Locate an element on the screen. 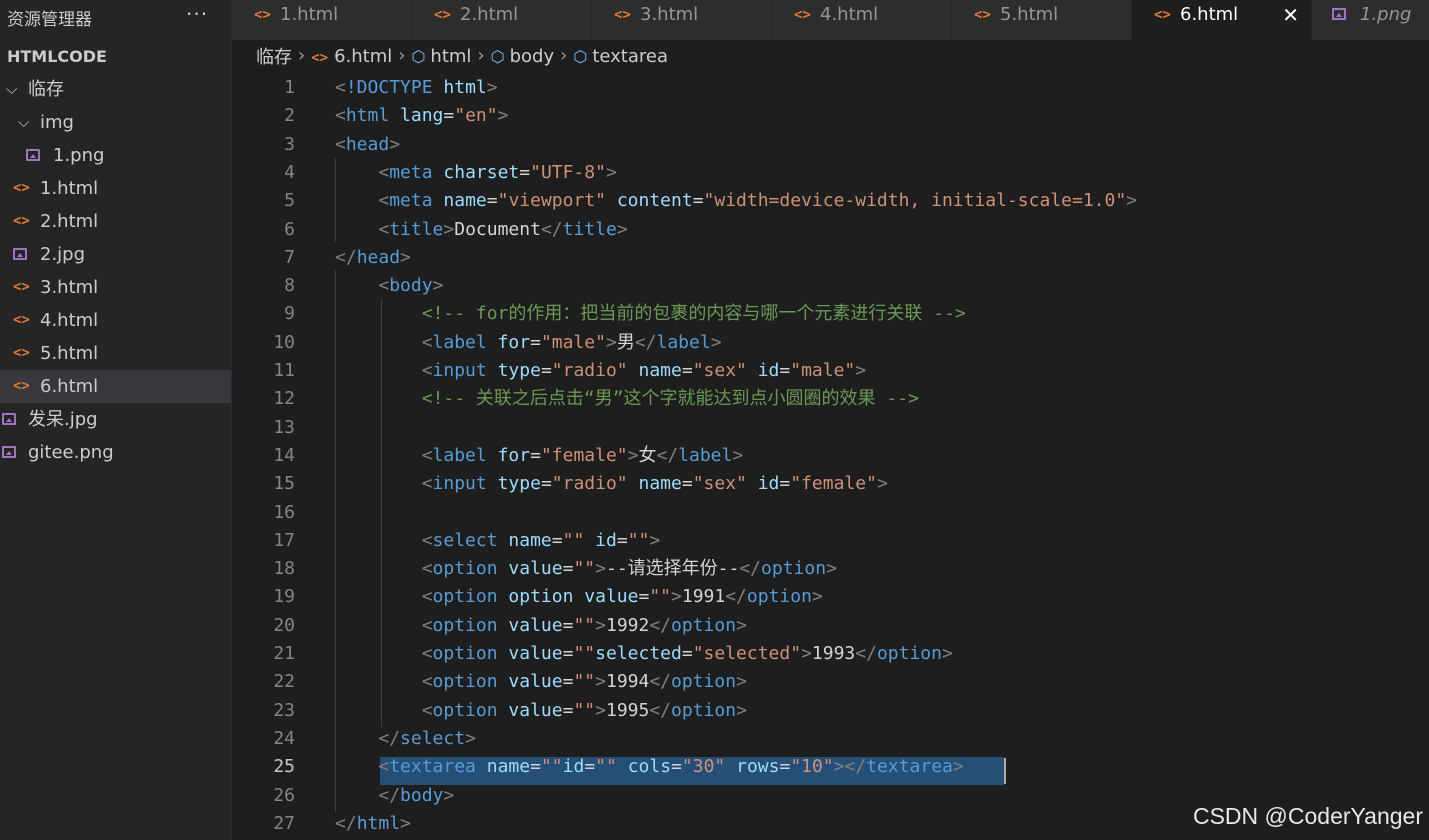 The image size is (1429, 840). code-text: <html lang="en"> is located at coordinates (421, 116).